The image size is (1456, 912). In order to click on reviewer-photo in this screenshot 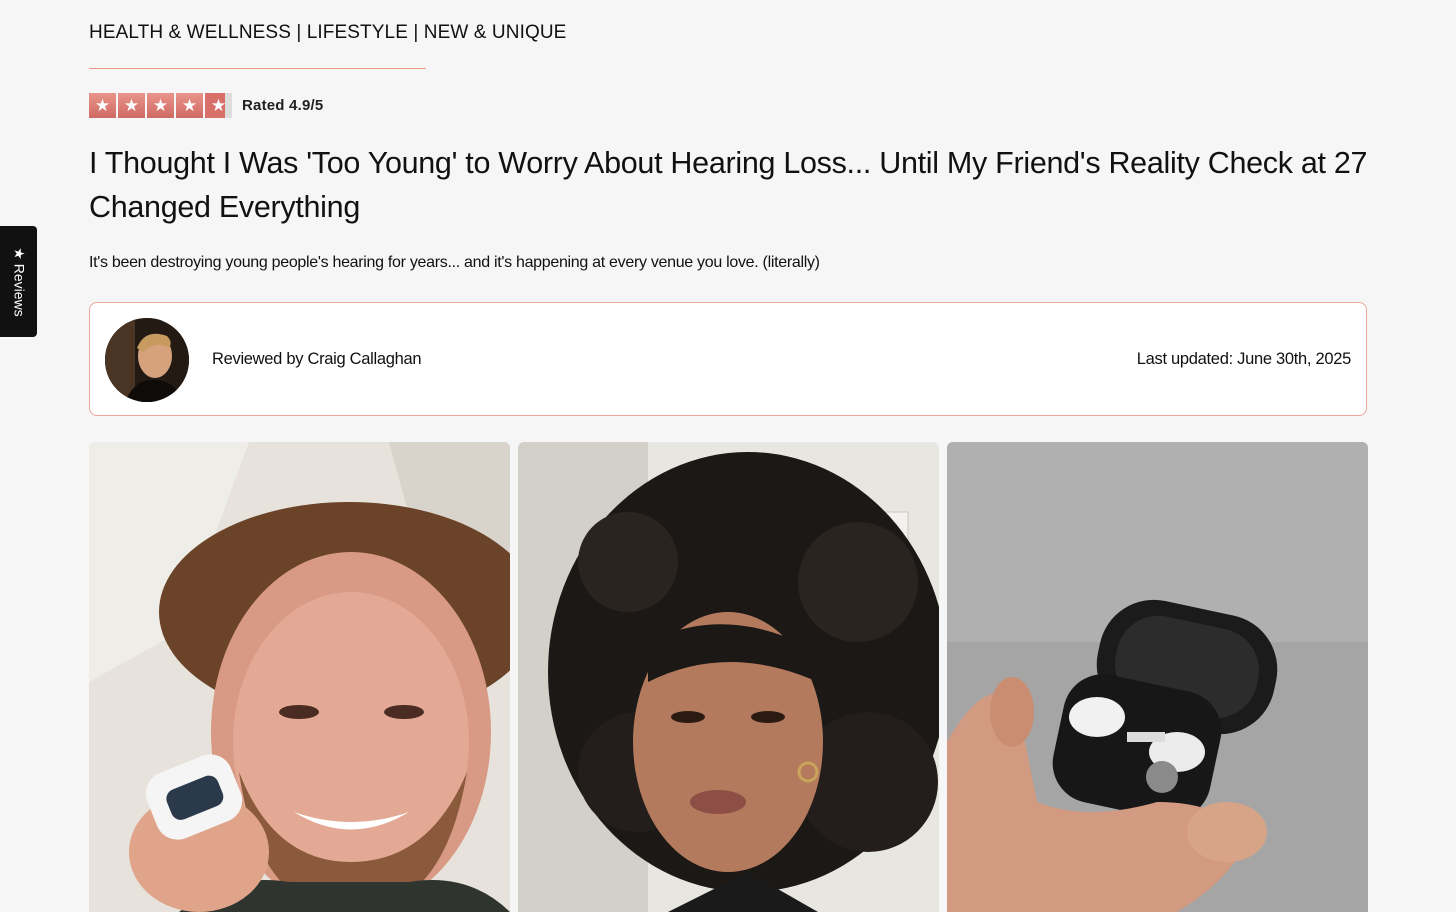, I will do `click(147, 360)`.